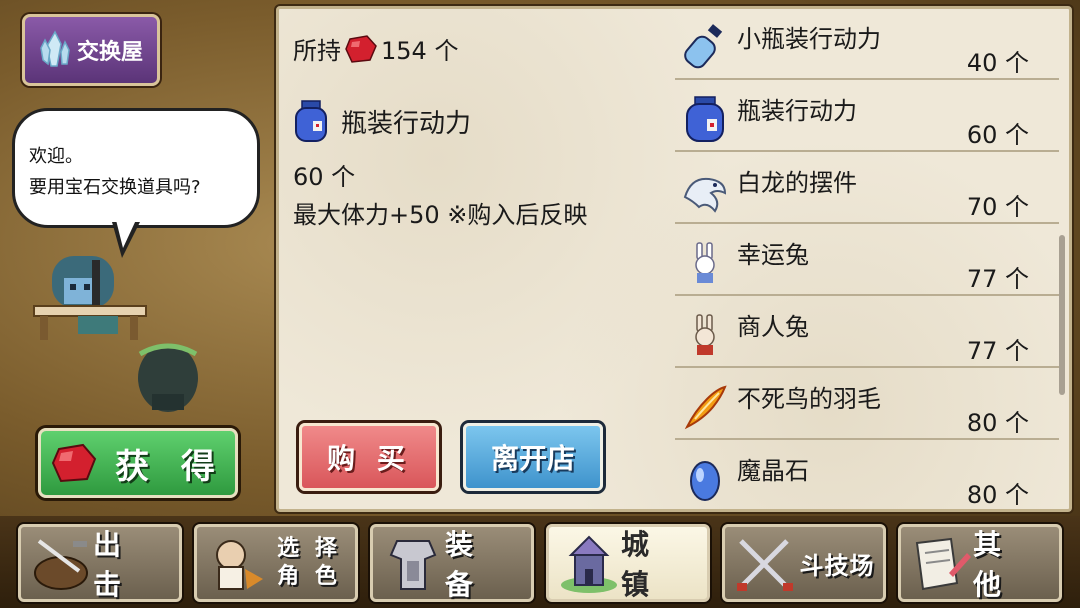 The height and width of the screenshot is (608, 1080). I want to click on nav-equipment: 装 备, so click(452, 563).